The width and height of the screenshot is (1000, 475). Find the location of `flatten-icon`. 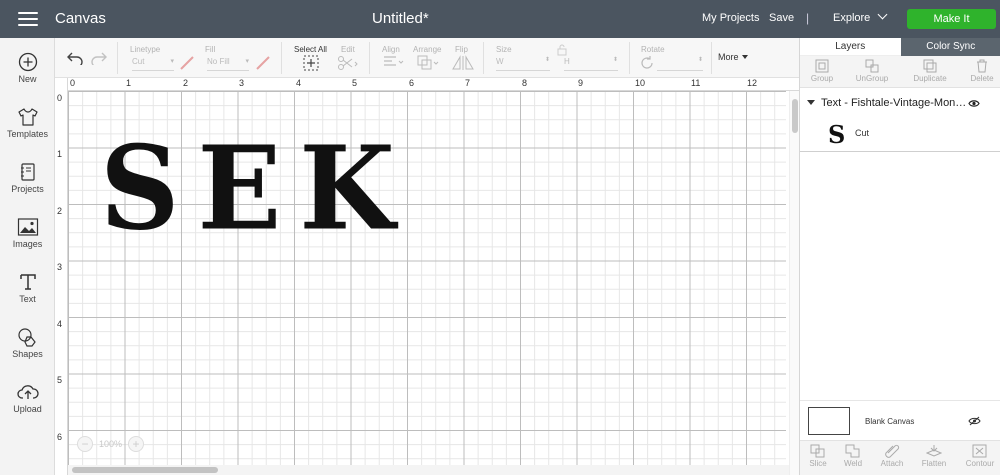

flatten-icon is located at coordinates (934, 451).